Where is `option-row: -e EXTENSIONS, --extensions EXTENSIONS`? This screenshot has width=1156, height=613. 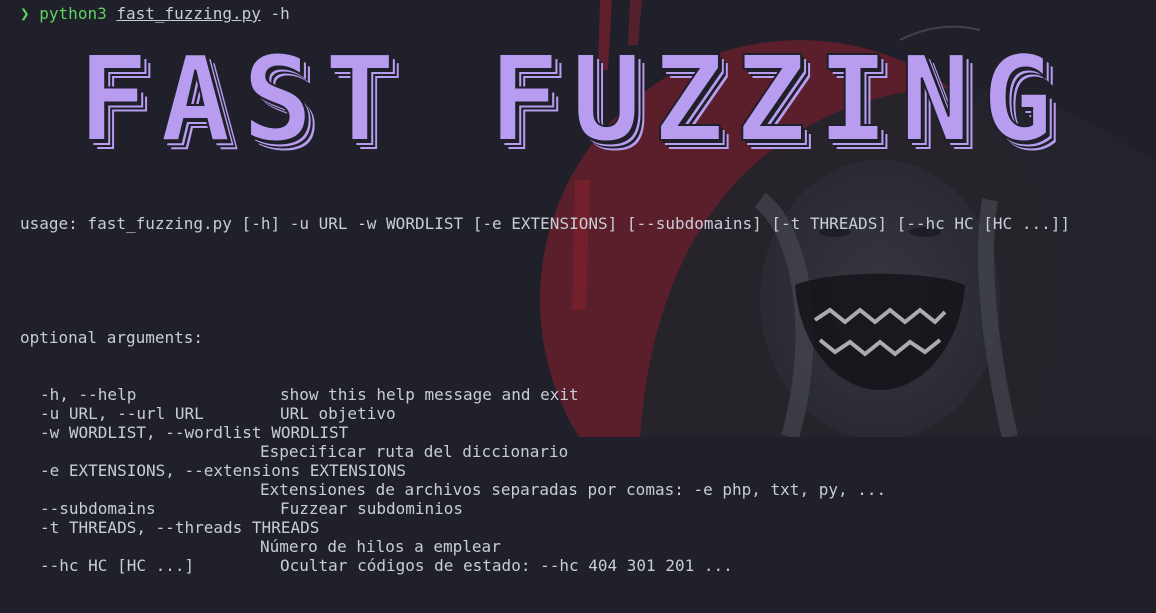 option-row: -e EXTENSIONS, --extensions EXTENSIONS is located at coordinates (545, 470).